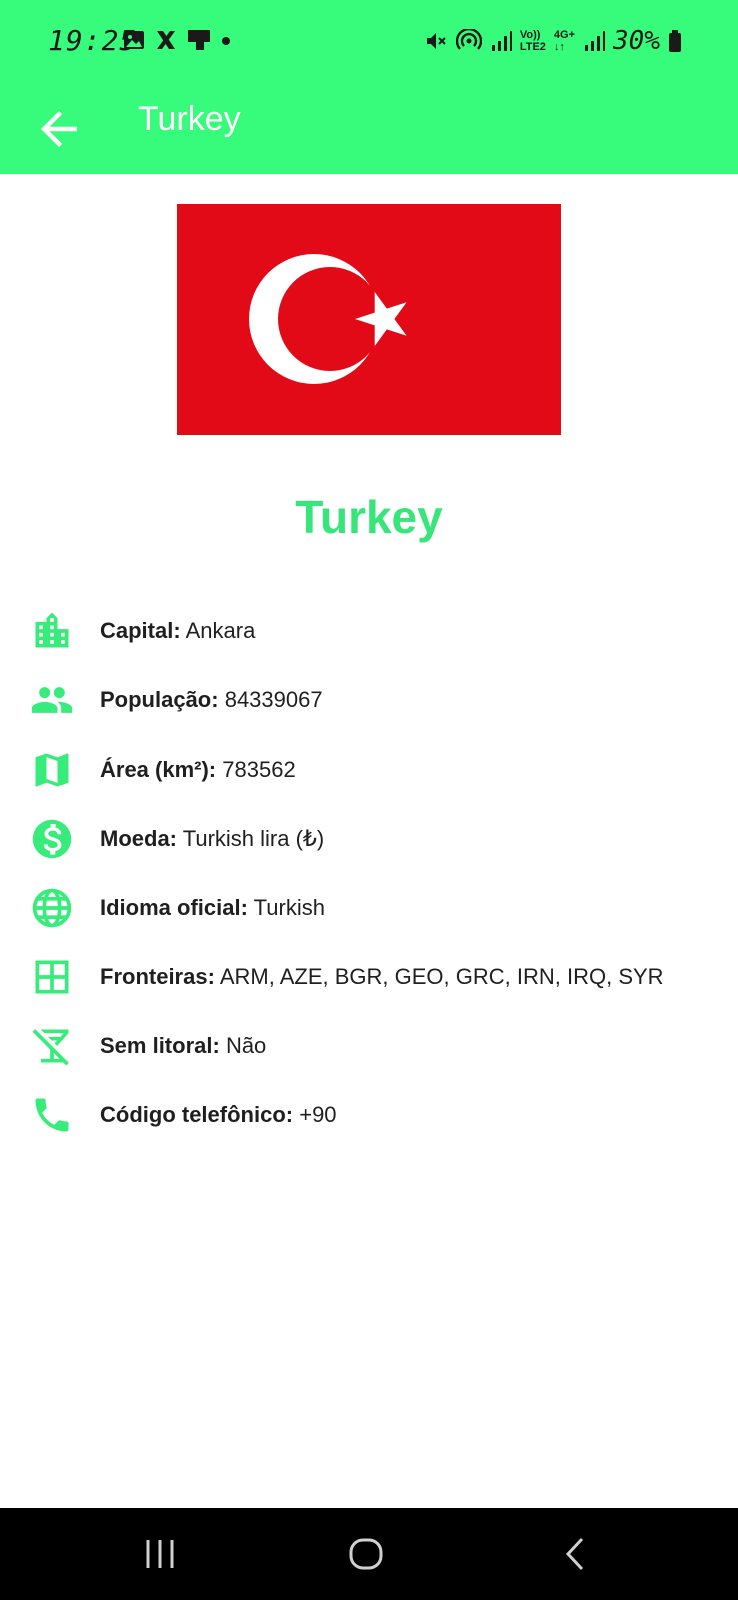 This screenshot has height=1600, width=738. Describe the element at coordinates (380, 700) in the screenshot. I see `info-row-population: População: 84339067` at that location.